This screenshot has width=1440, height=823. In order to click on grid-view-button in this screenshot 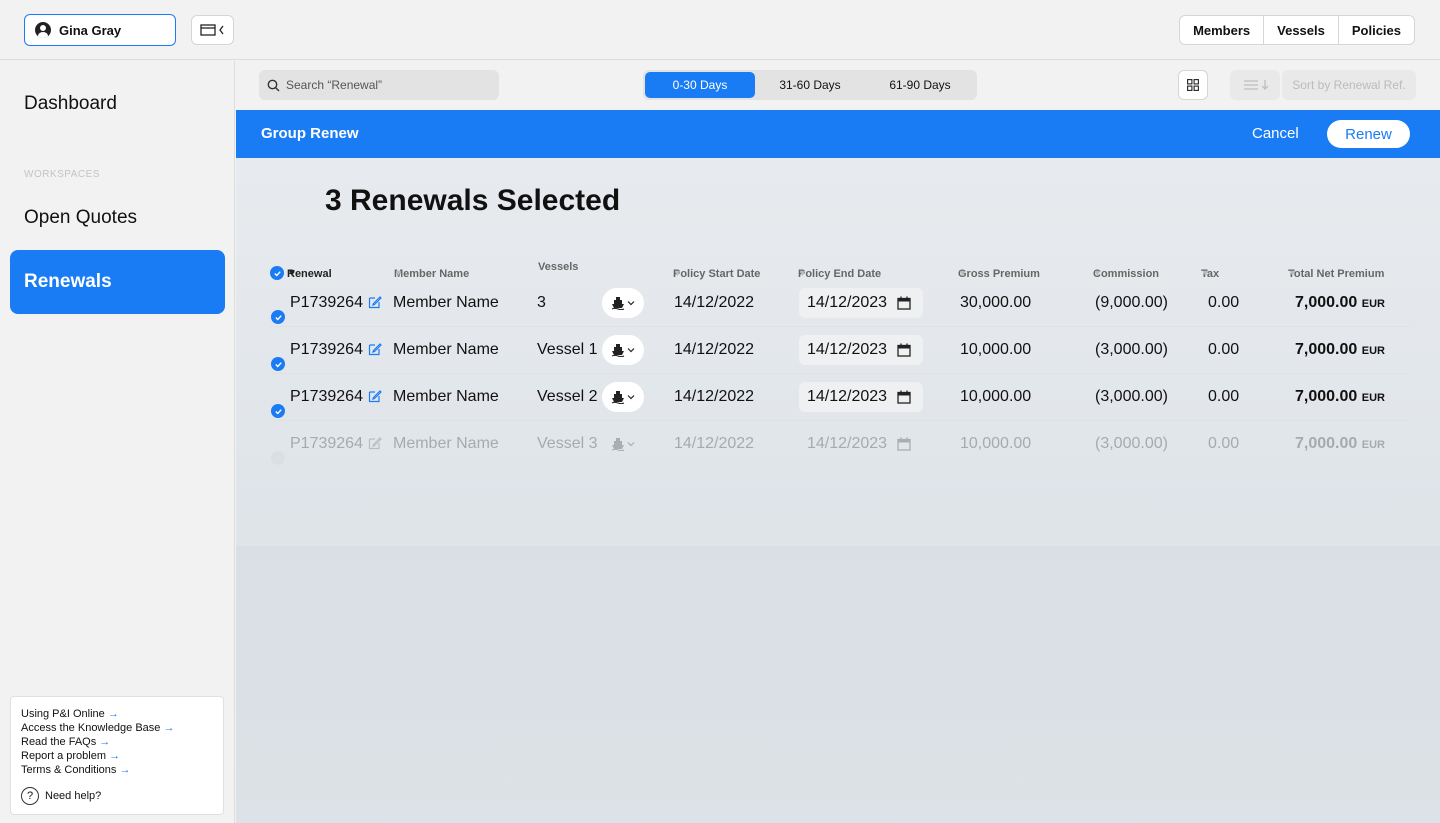, I will do `click(1193, 85)`.